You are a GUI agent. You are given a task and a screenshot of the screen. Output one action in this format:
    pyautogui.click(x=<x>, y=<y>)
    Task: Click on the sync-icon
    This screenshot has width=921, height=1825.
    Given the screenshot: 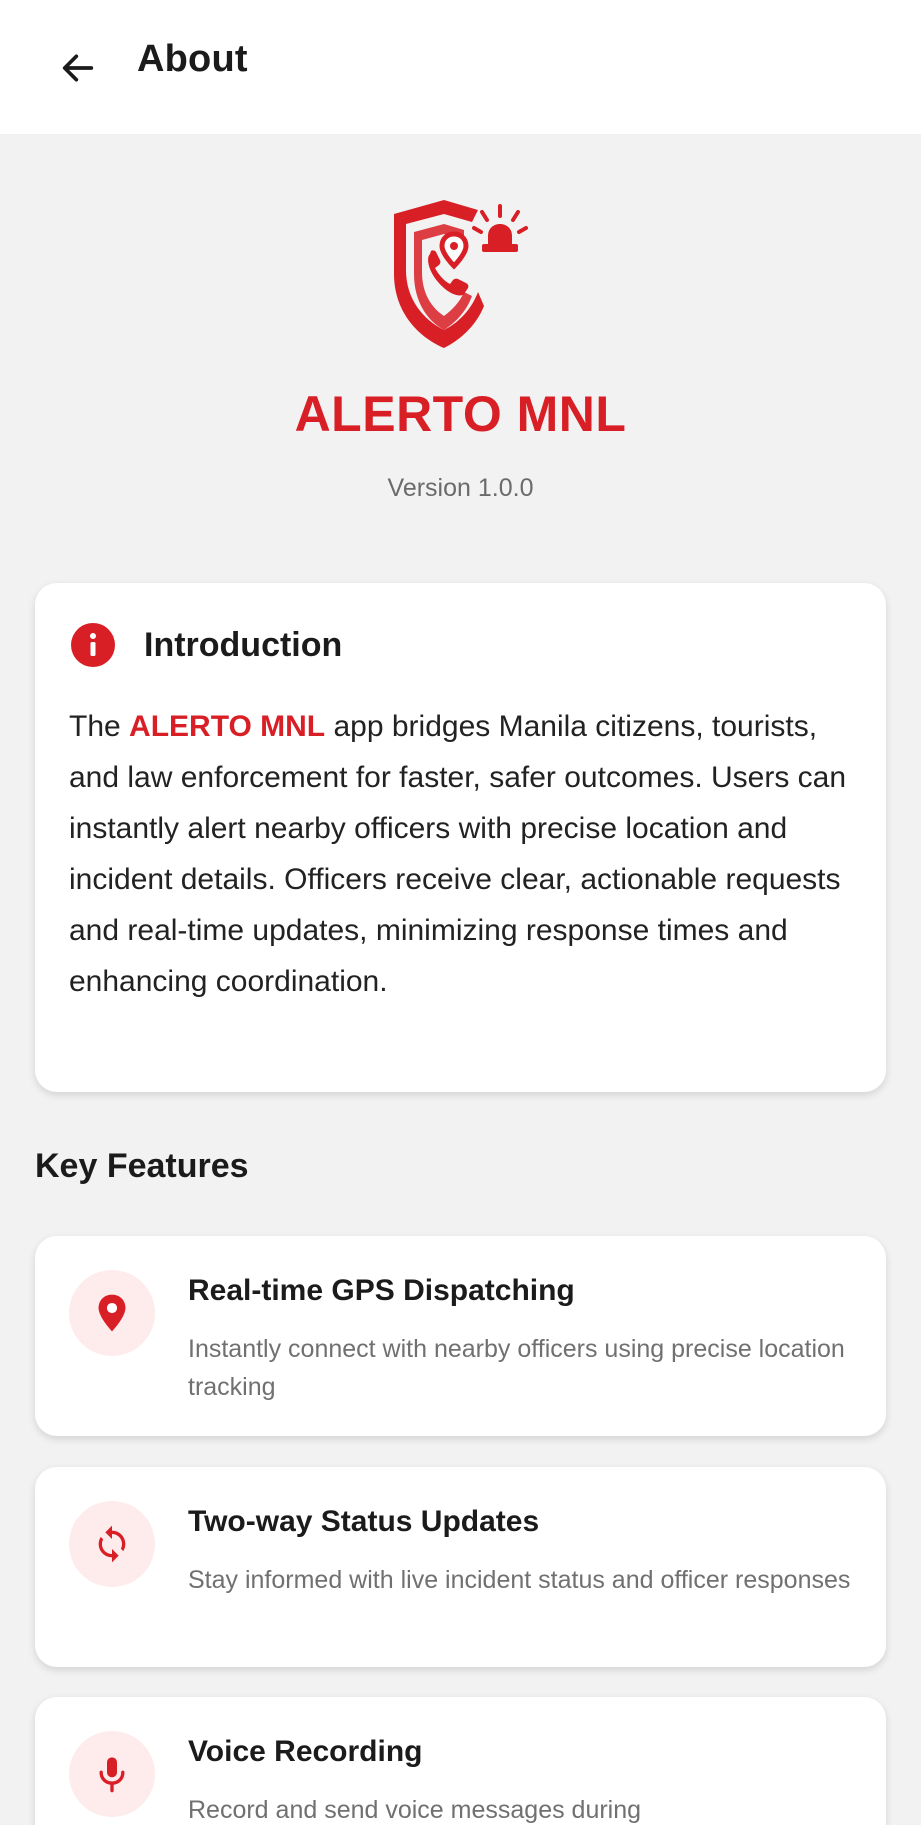 What is the action you would take?
    pyautogui.click(x=112, y=1544)
    